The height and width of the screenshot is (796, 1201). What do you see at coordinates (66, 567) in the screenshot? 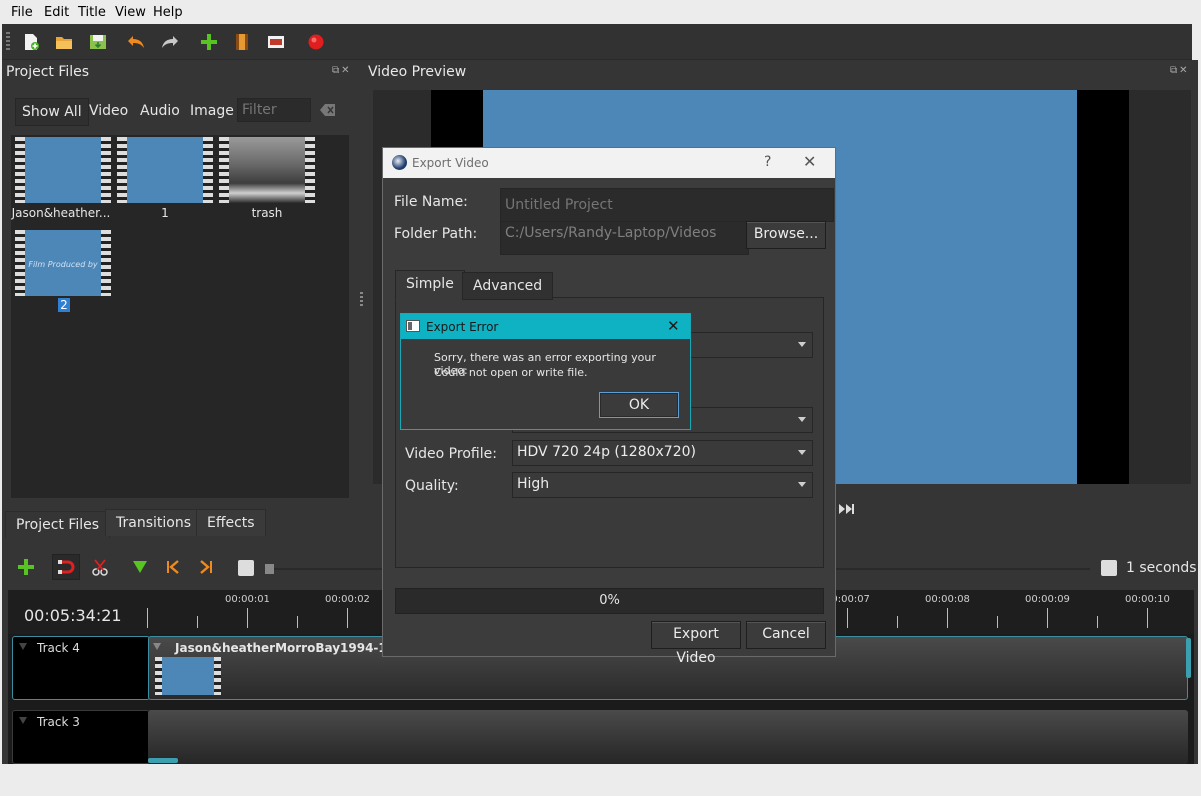
I see `snapping-toggle-icon` at bounding box center [66, 567].